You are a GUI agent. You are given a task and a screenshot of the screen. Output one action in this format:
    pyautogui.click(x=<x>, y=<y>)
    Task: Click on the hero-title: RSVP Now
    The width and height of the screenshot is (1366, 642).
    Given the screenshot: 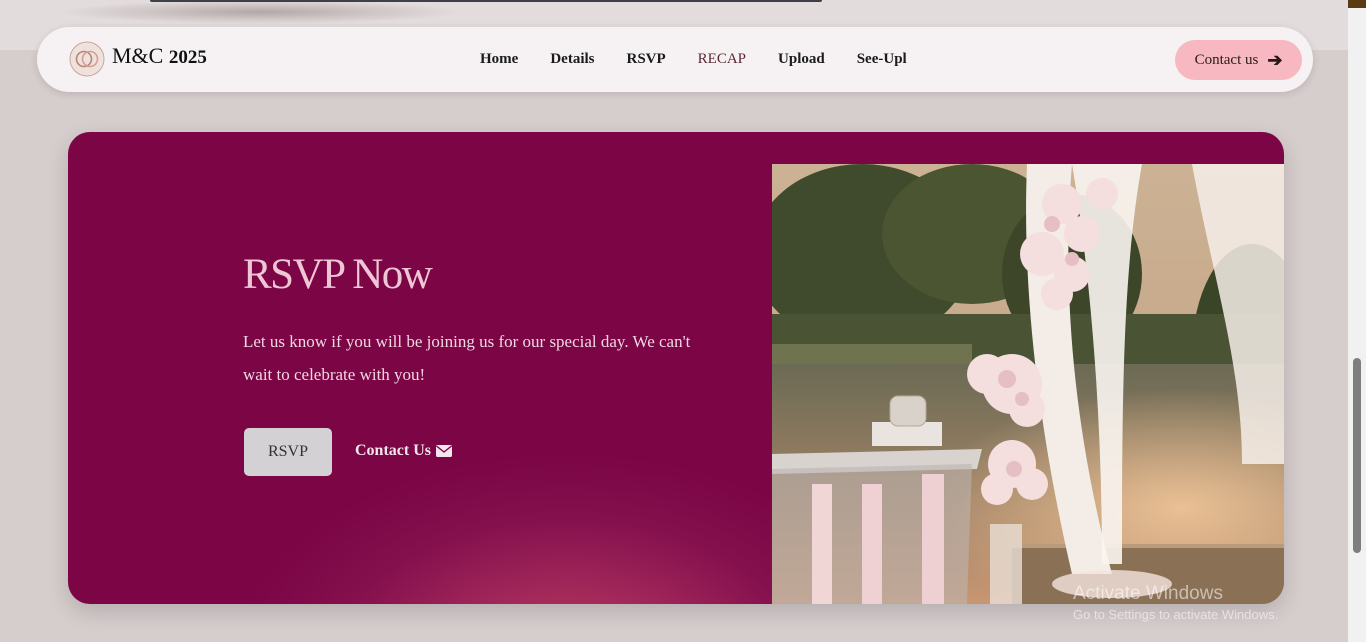 What is the action you would take?
    pyautogui.click(x=338, y=274)
    